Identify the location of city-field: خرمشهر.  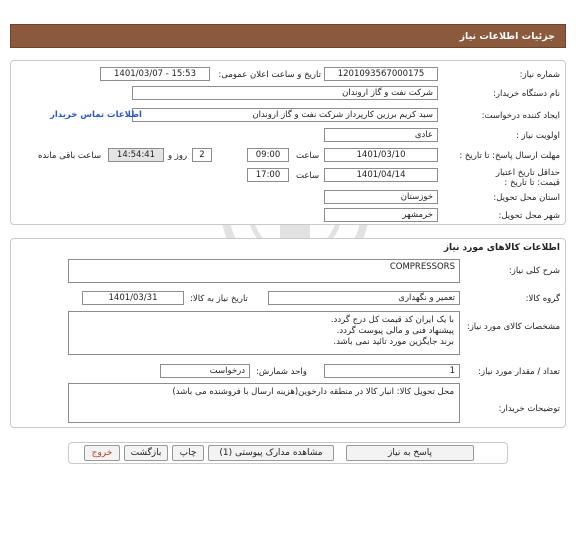
(381, 215).